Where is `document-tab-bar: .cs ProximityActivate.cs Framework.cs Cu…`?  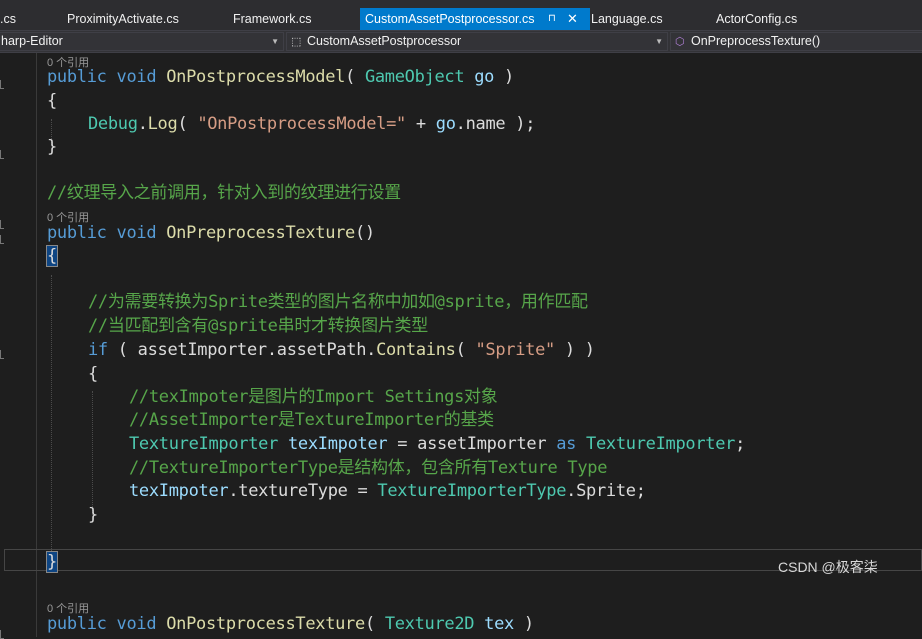
document-tab-bar: .cs ProximityActivate.cs Framework.cs Cu… is located at coordinates (461, 15).